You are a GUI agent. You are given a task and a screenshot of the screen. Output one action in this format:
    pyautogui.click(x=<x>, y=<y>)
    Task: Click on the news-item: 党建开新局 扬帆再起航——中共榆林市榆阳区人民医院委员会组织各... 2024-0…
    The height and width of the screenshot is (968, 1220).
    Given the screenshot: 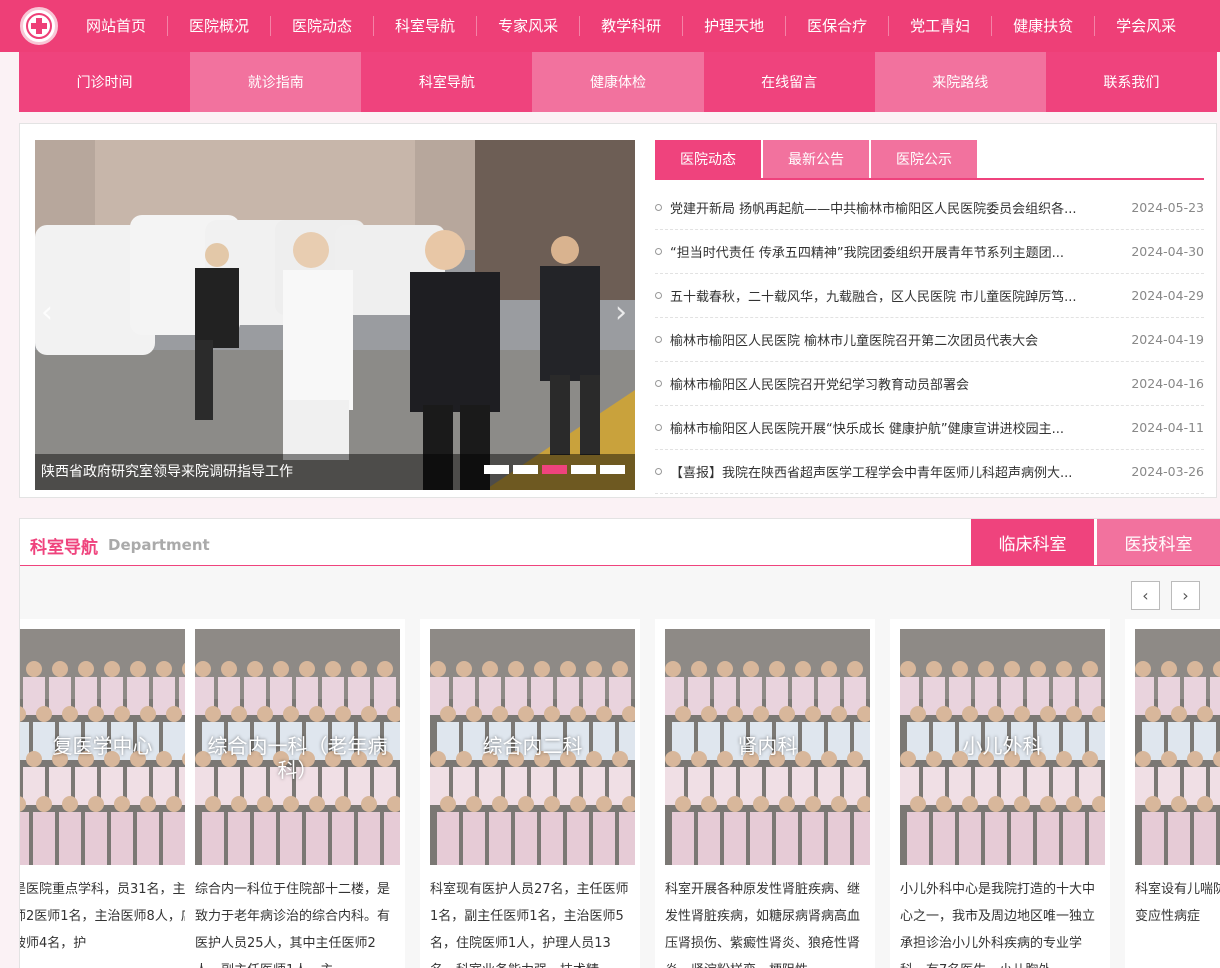 What is the action you would take?
    pyautogui.click(x=929, y=208)
    